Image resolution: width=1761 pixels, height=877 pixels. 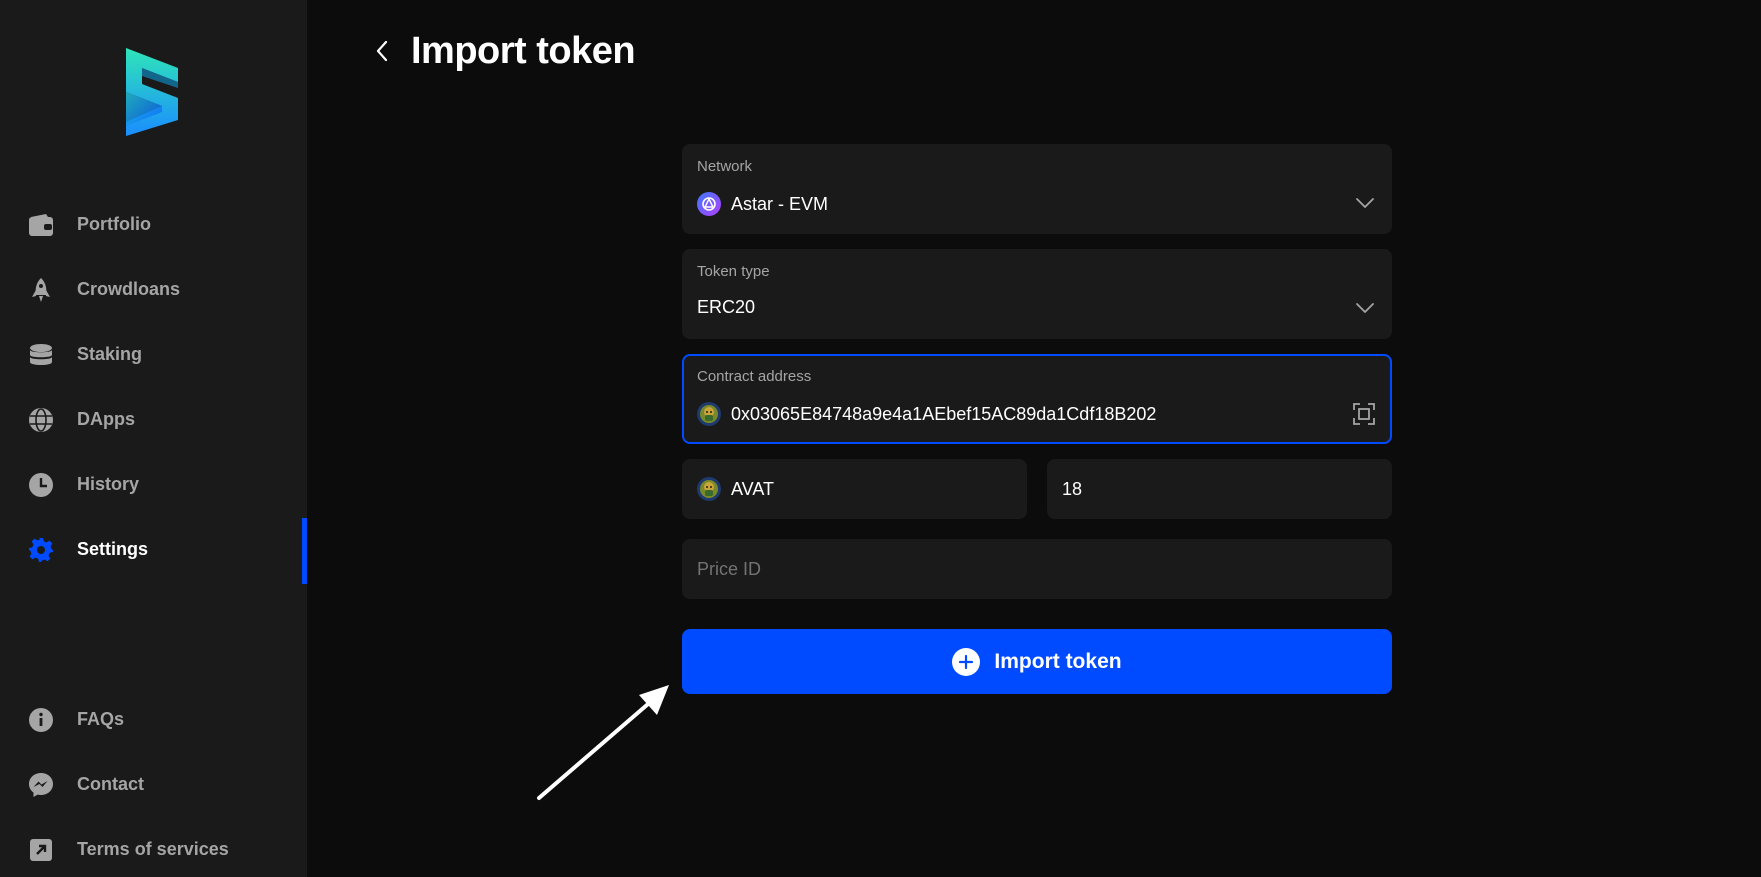 I want to click on sidebar-item-label: Terms of services, so click(x=153, y=848).